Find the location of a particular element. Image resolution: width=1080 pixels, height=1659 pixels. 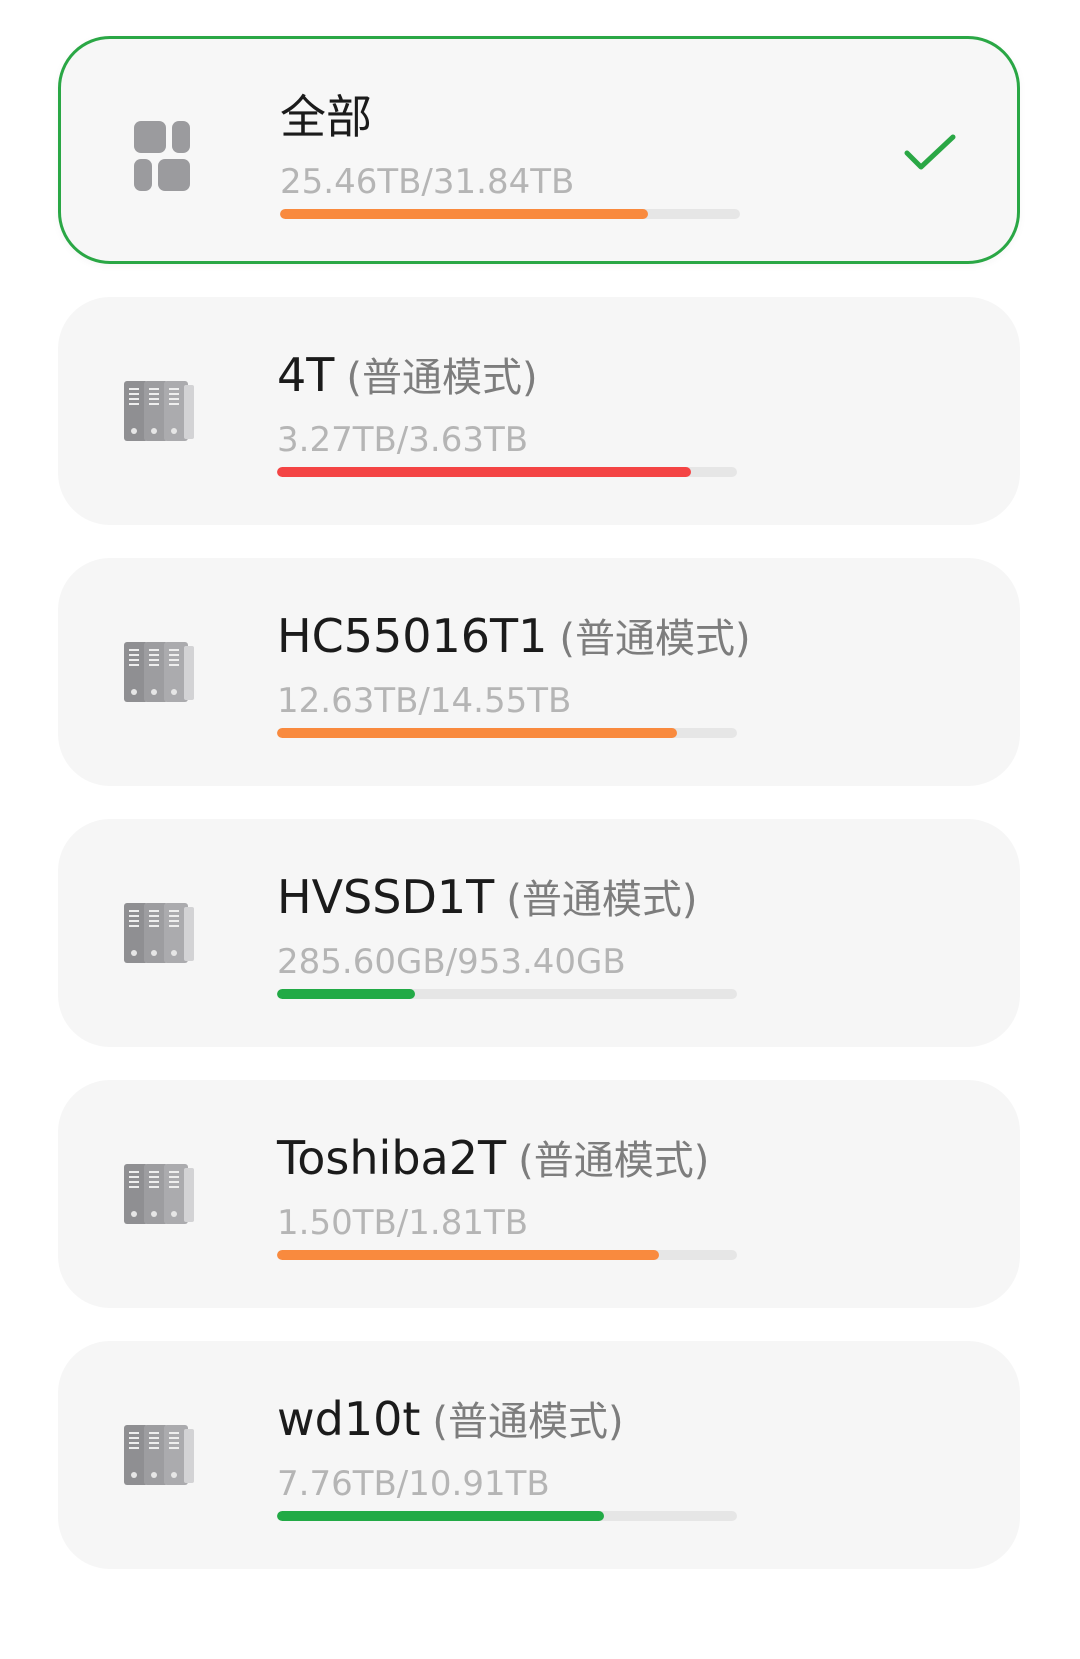

pool-card-wd10t: wd10t (普通模式) 7.76TB/10.91TB is located at coordinates (539, 1455).